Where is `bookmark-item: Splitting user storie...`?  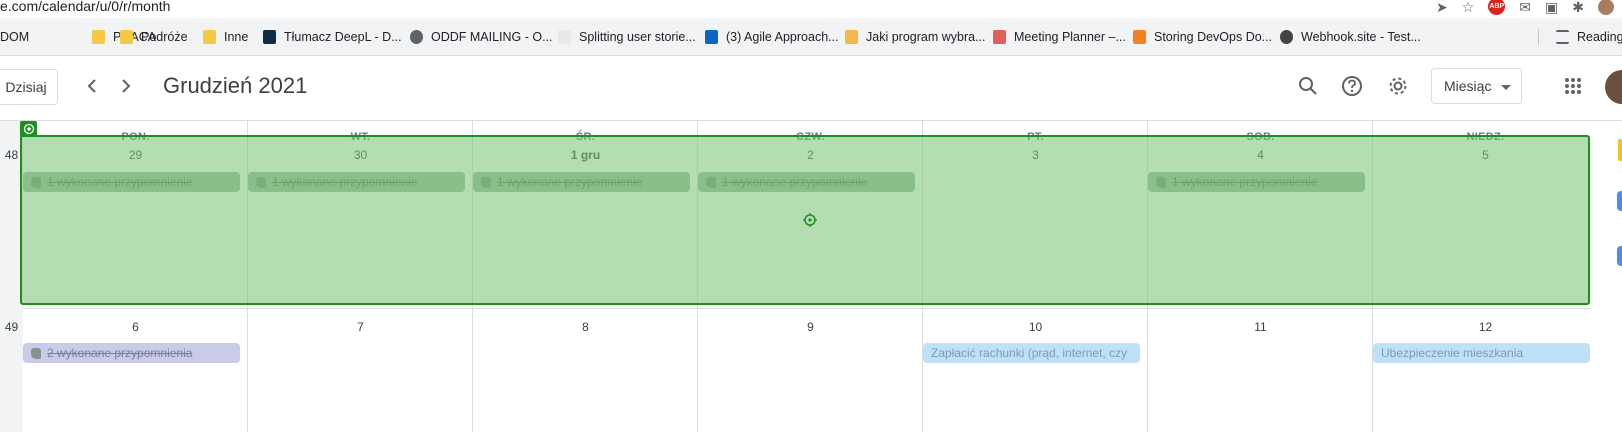
bookmark-item: Splitting user storie... is located at coordinates (627, 37).